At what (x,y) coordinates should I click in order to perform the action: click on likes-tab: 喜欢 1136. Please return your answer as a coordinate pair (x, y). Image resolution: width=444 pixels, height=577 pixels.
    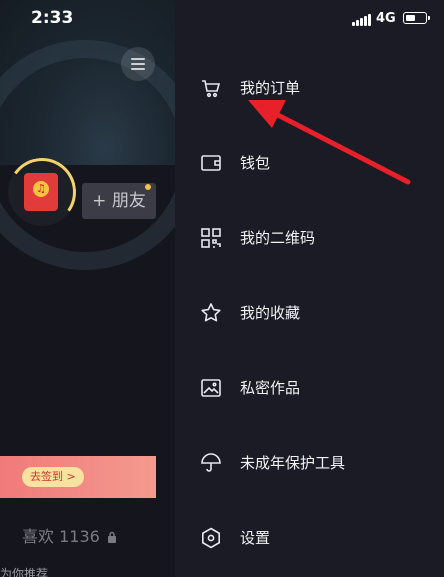
    Looking at the image, I should click on (69, 535).